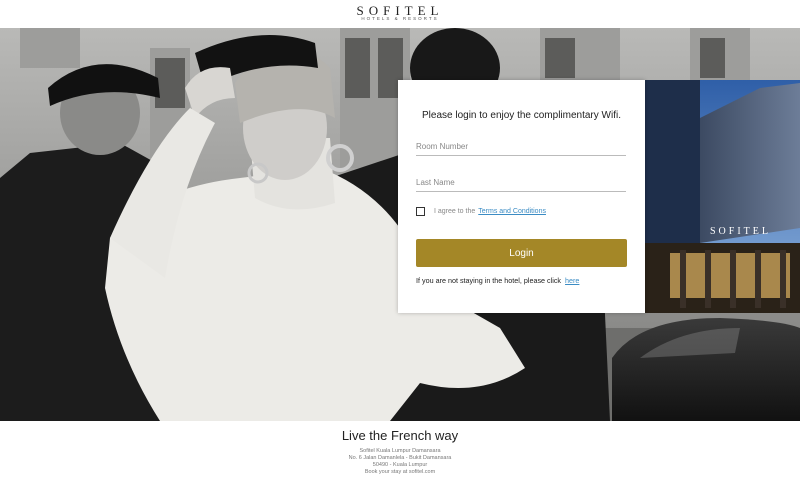 This screenshot has height=480, width=800. I want to click on agree-row: I agree to the Terms and Conditions, so click(481, 211).